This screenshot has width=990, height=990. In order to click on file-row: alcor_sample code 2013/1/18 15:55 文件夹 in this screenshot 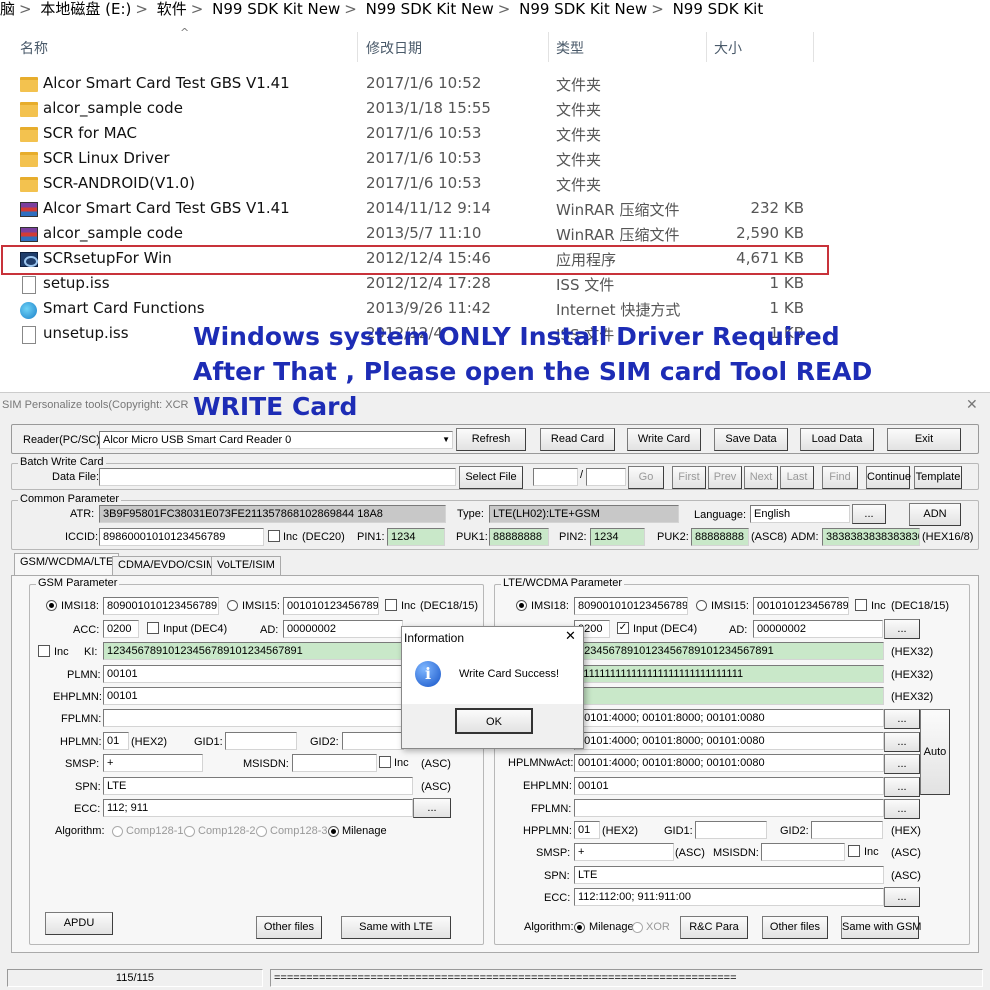, I will do `click(495, 110)`.